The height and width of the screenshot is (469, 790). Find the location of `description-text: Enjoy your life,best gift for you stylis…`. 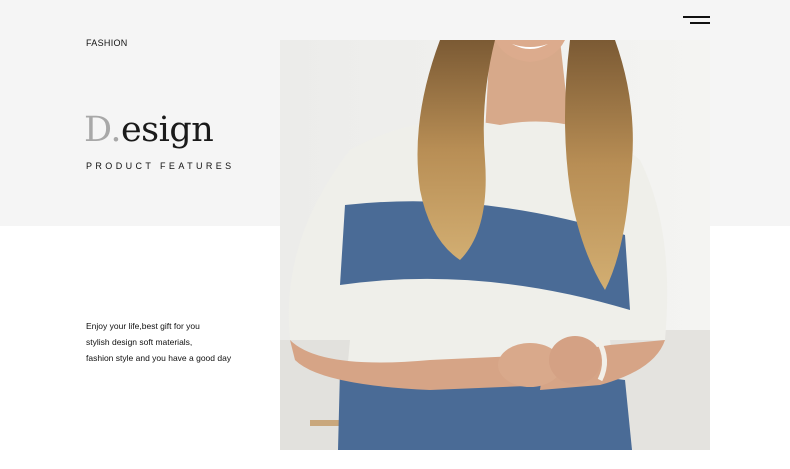

description-text: Enjoy your life,best gift for you stylis… is located at coordinates (181, 342).